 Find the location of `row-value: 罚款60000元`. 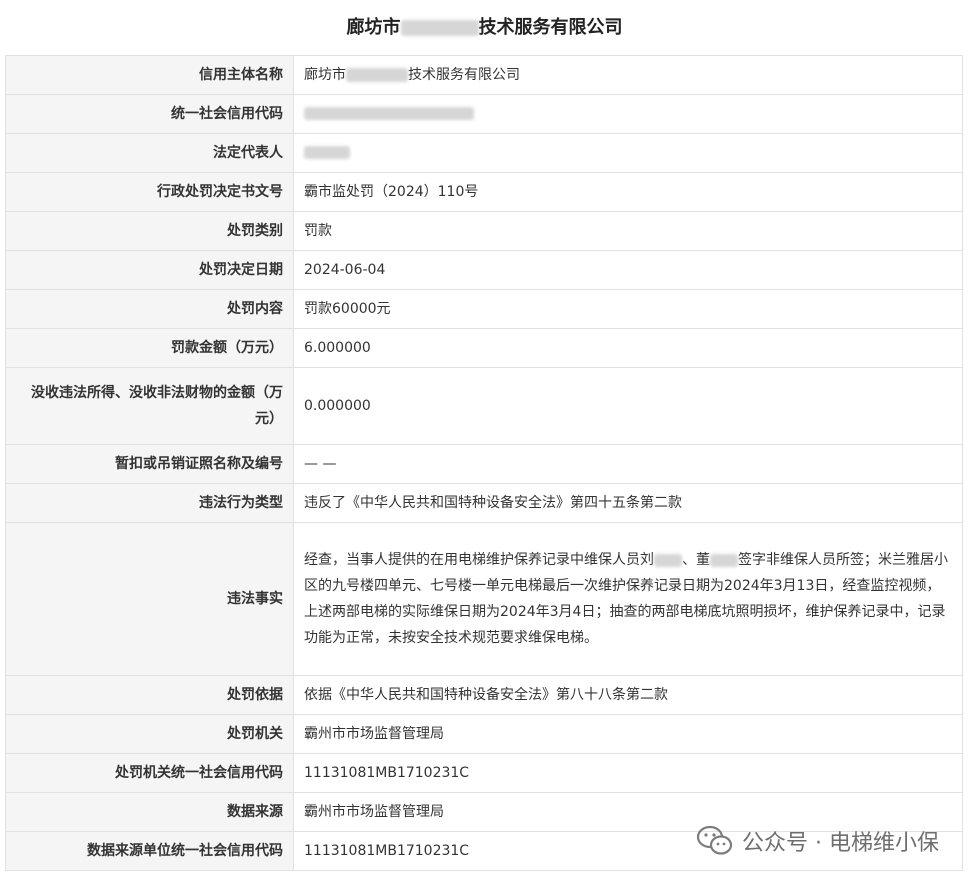

row-value: 罚款60000元 is located at coordinates (628, 309).